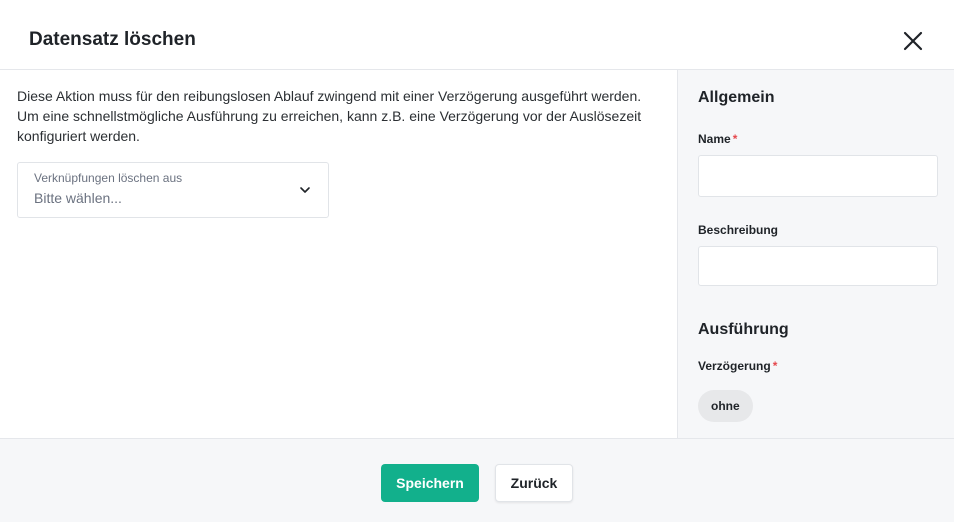 The width and height of the screenshot is (954, 522). What do you see at coordinates (108, 178) in the screenshot?
I see `select-label: Verknüpfungen löschen aus` at bounding box center [108, 178].